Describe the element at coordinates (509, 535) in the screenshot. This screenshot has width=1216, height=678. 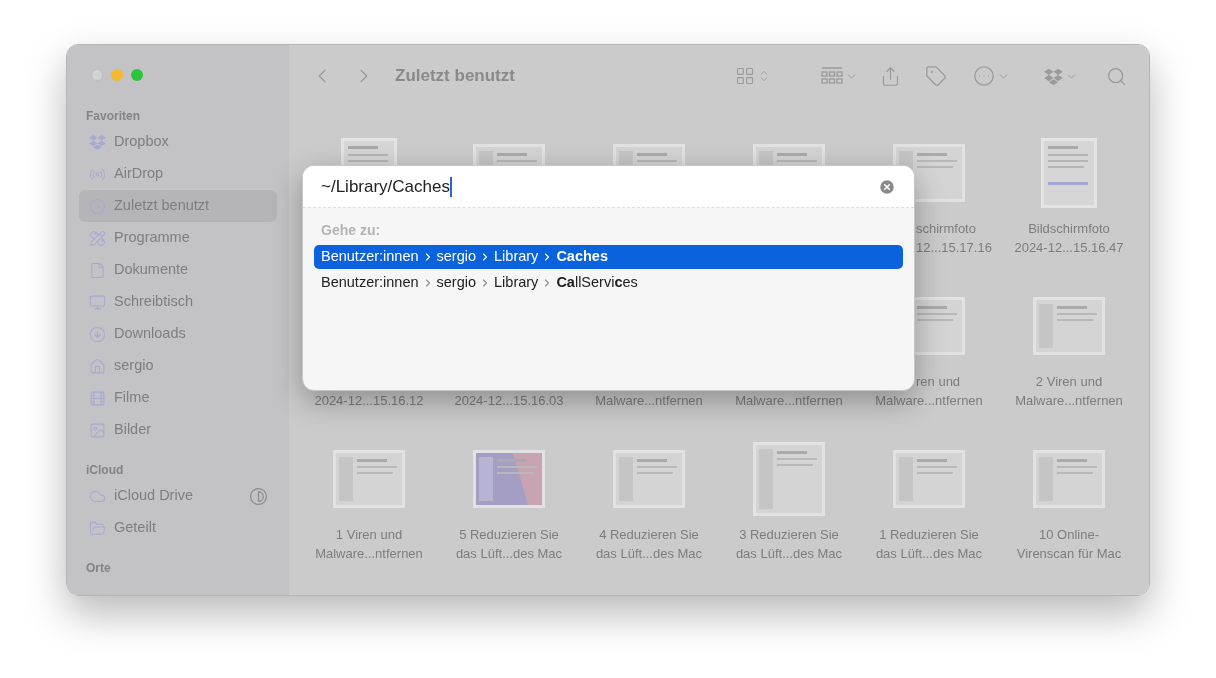
I see `file-name: 5 Reduzieren Sie` at that location.